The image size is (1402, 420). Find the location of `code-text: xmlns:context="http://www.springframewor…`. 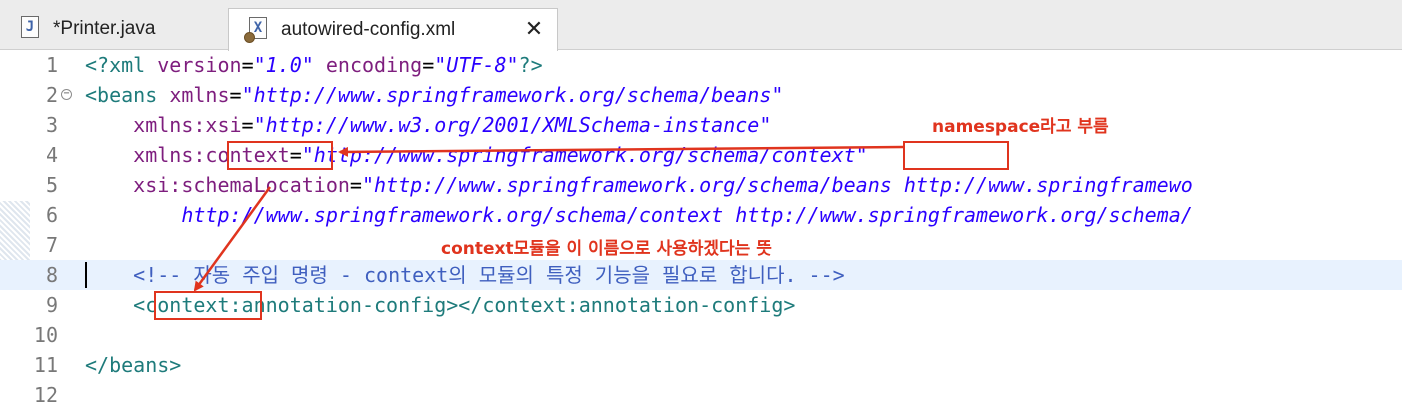

code-text: xmlns:context="http://www.springframewor… is located at coordinates (500, 155).